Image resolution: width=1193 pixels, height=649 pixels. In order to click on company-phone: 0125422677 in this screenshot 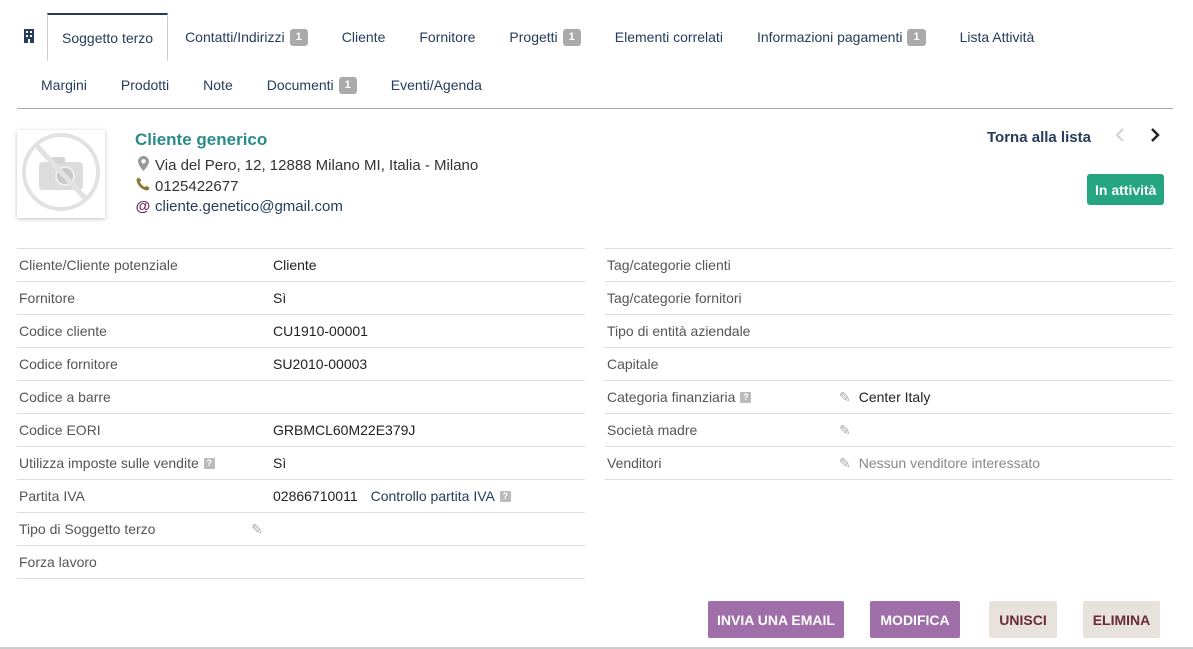, I will do `click(186, 186)`.